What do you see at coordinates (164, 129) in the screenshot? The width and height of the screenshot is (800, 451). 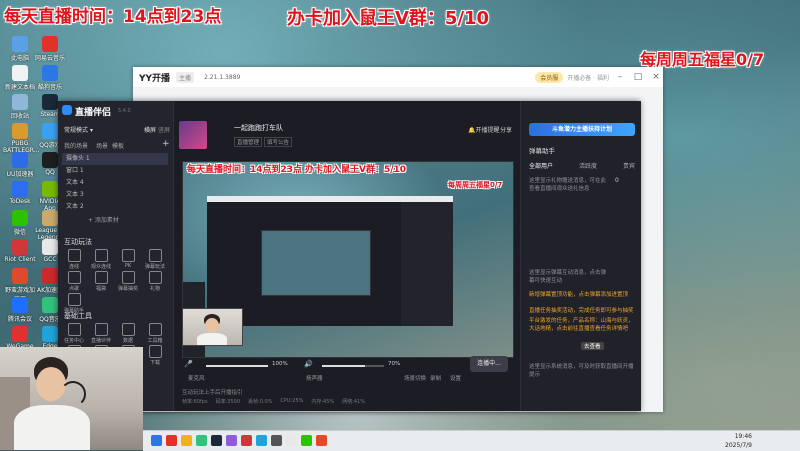 I see `tab-portrait: 竖屏` at bounding box center [164, 129].